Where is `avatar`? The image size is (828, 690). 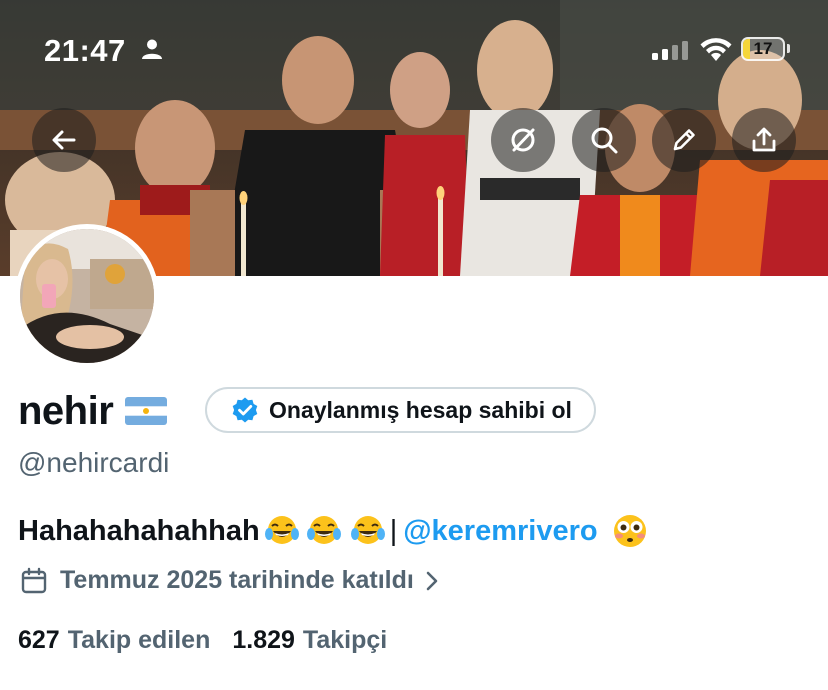
avatar is located at coordinates (87, 296).